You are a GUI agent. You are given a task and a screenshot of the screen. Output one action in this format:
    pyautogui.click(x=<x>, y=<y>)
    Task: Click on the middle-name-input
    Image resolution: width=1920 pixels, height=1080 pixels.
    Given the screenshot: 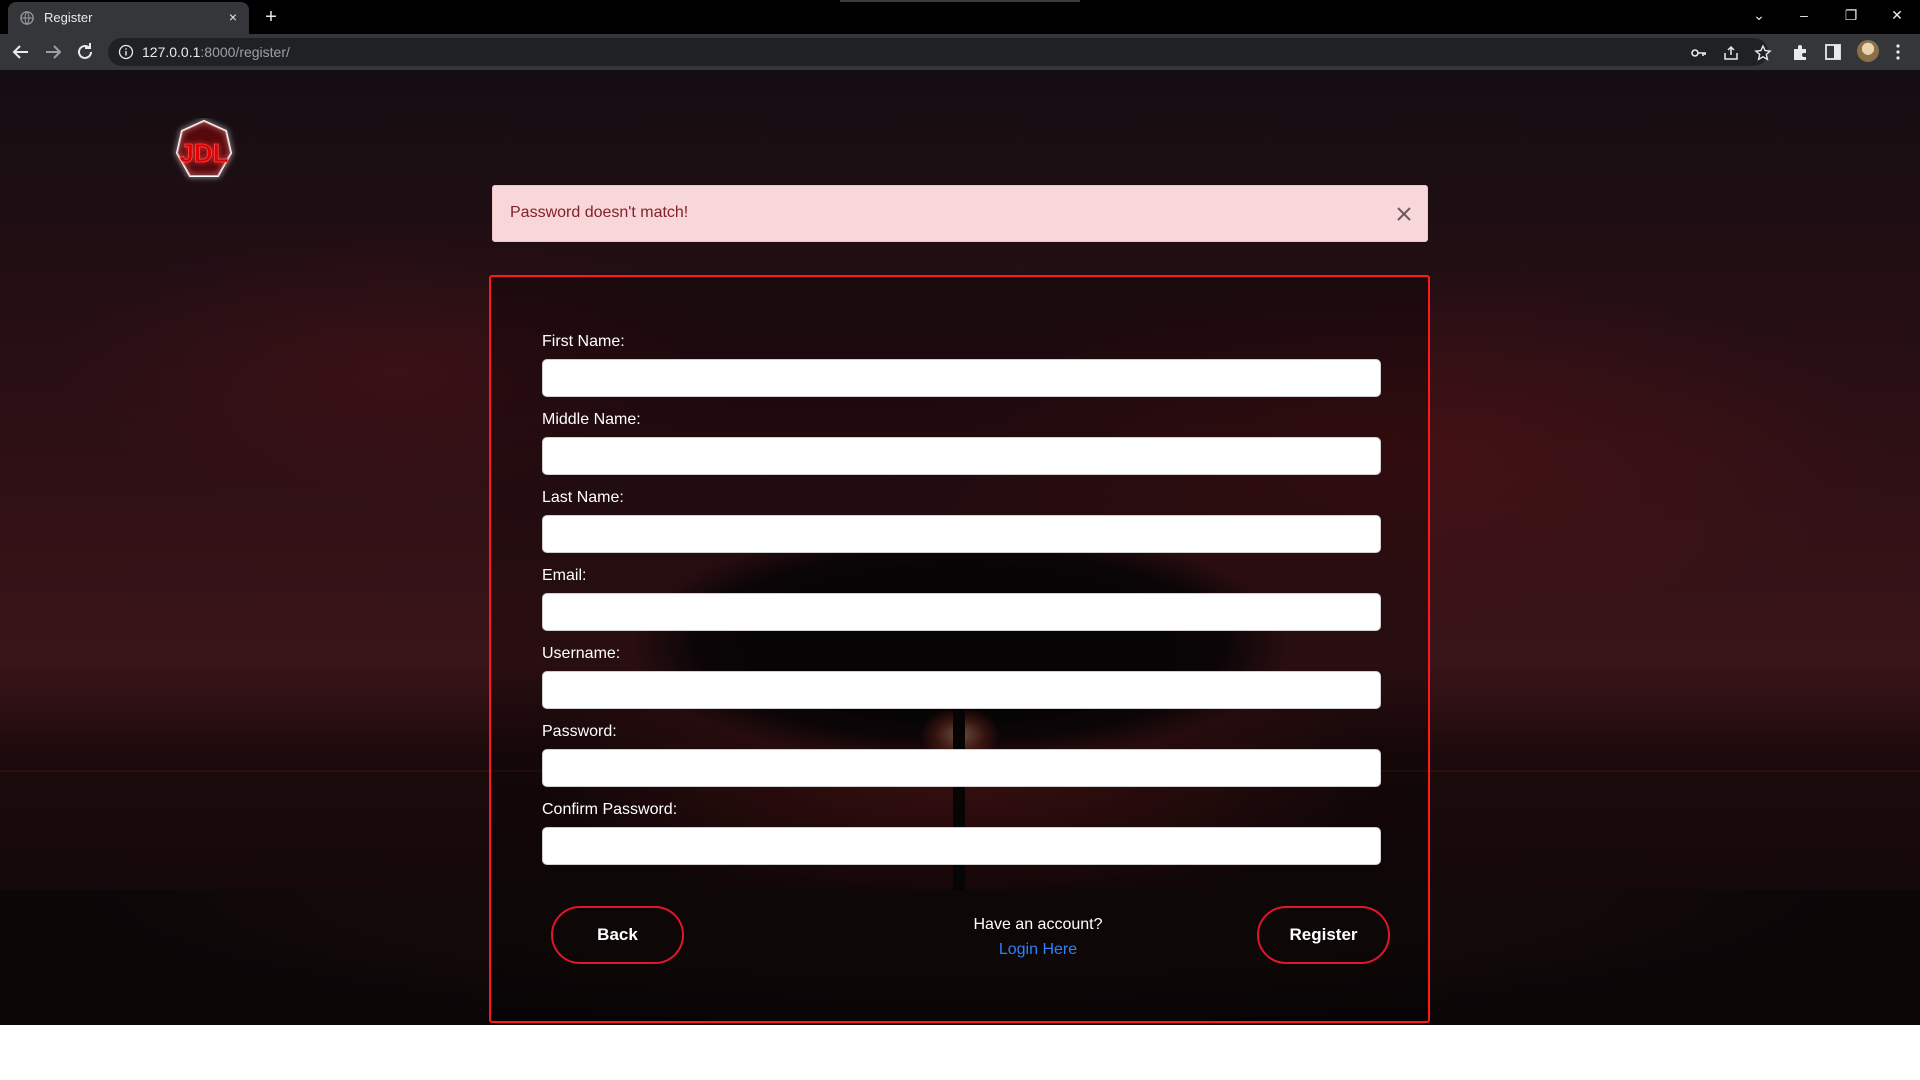 What is the action you would take?
    pyautogui.click(x=961, y=456)
    